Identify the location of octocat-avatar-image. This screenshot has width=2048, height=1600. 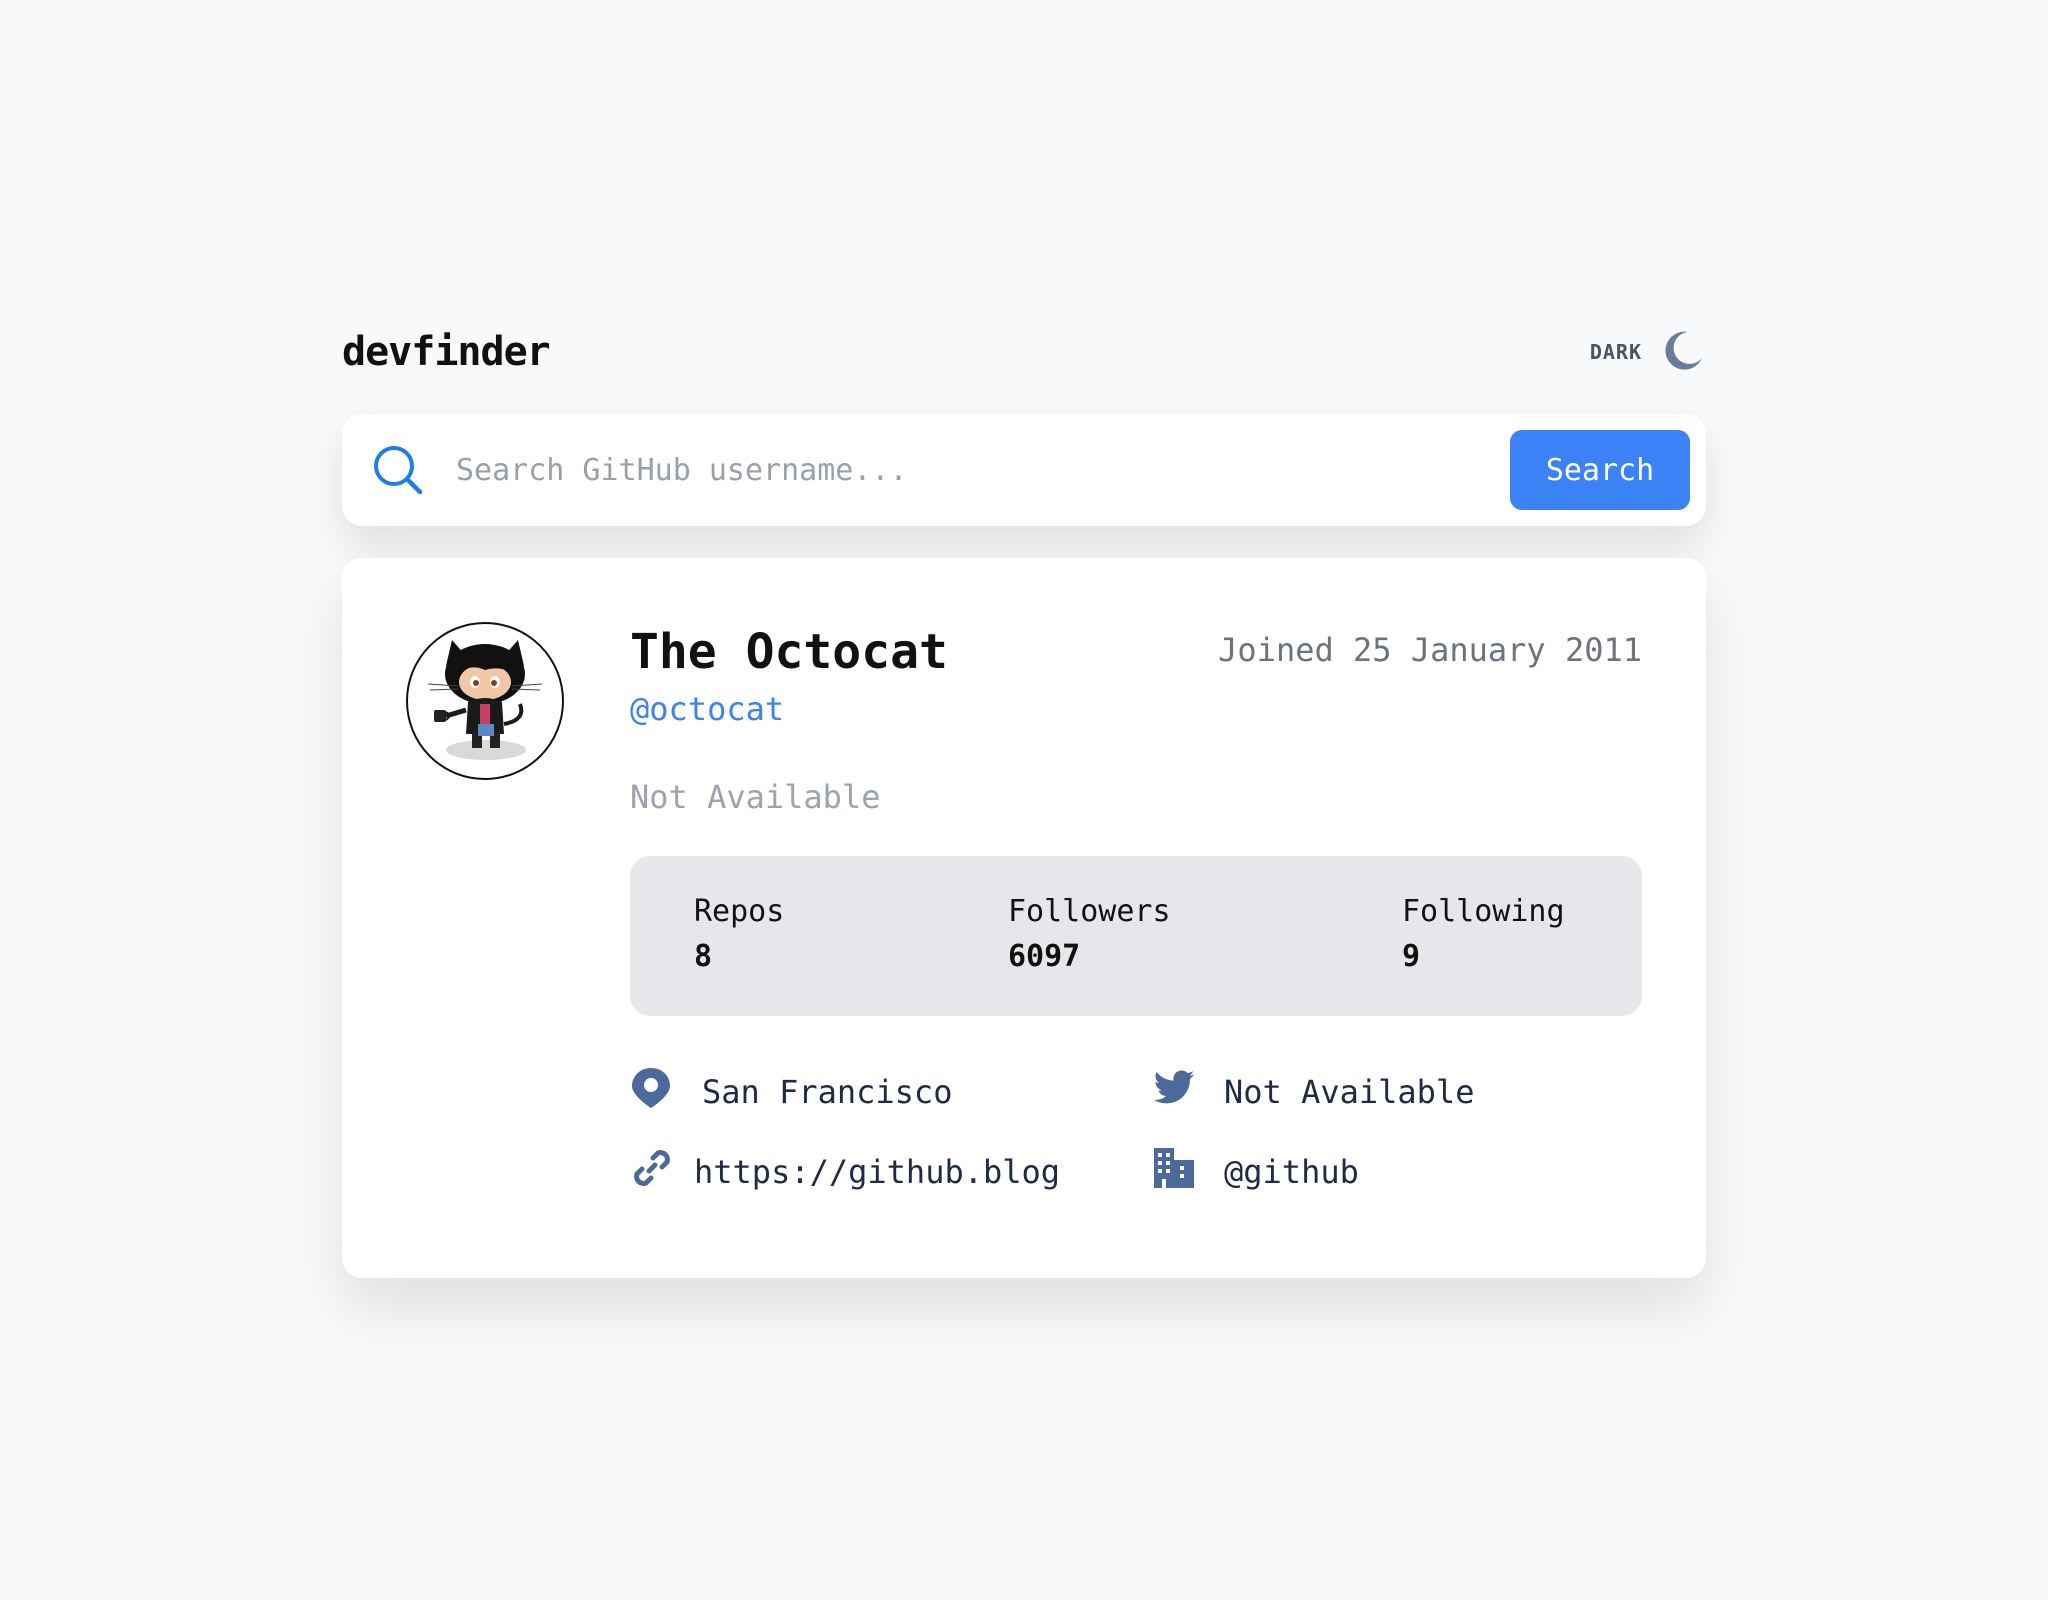
(485, 700).